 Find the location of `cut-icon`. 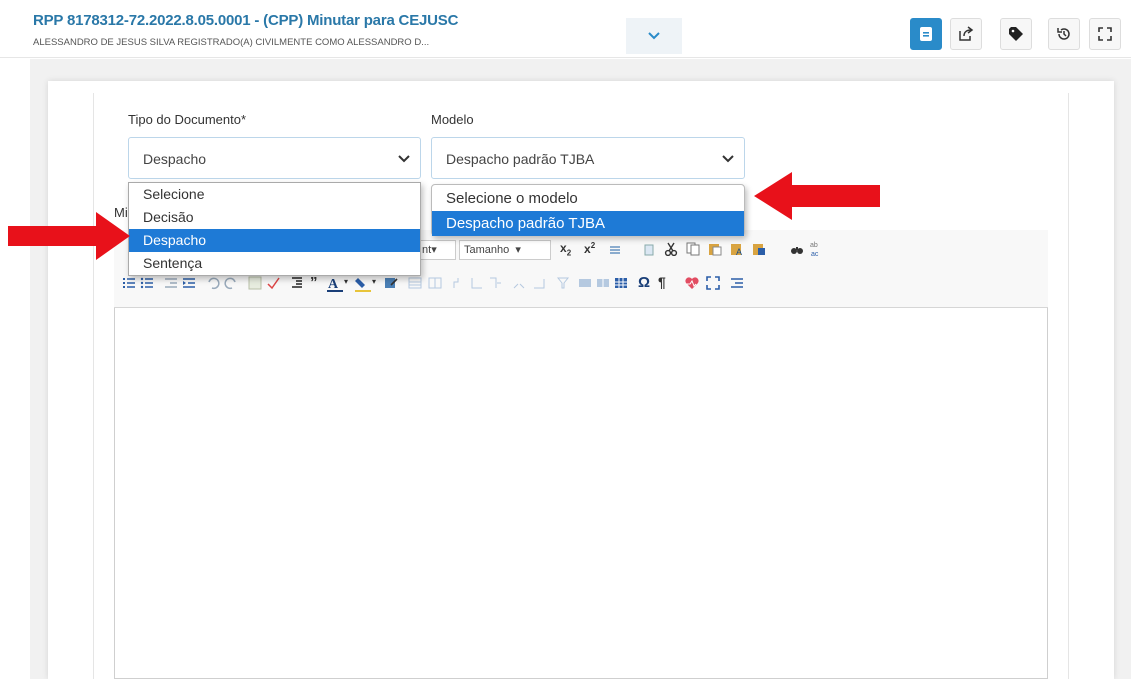

cut-icon is located at coordinates (671, 249).